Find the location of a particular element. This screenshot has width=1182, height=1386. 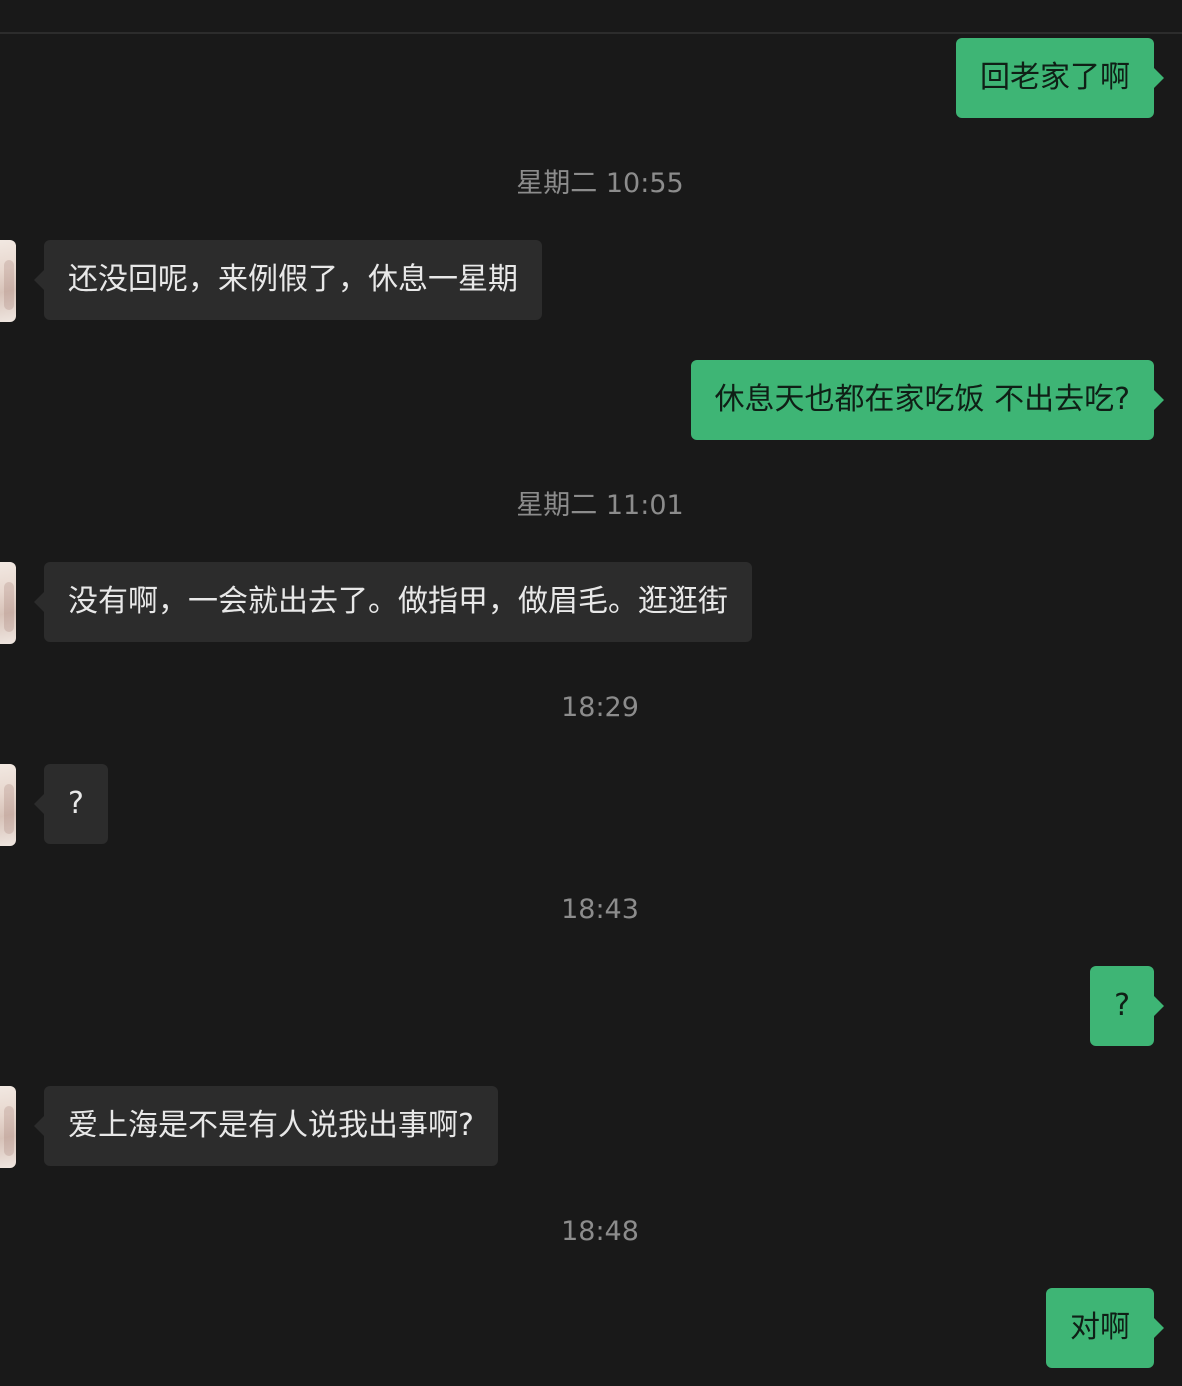

outgoing-message-bubble: 对啊 is located at coordinates (1105, 1328).